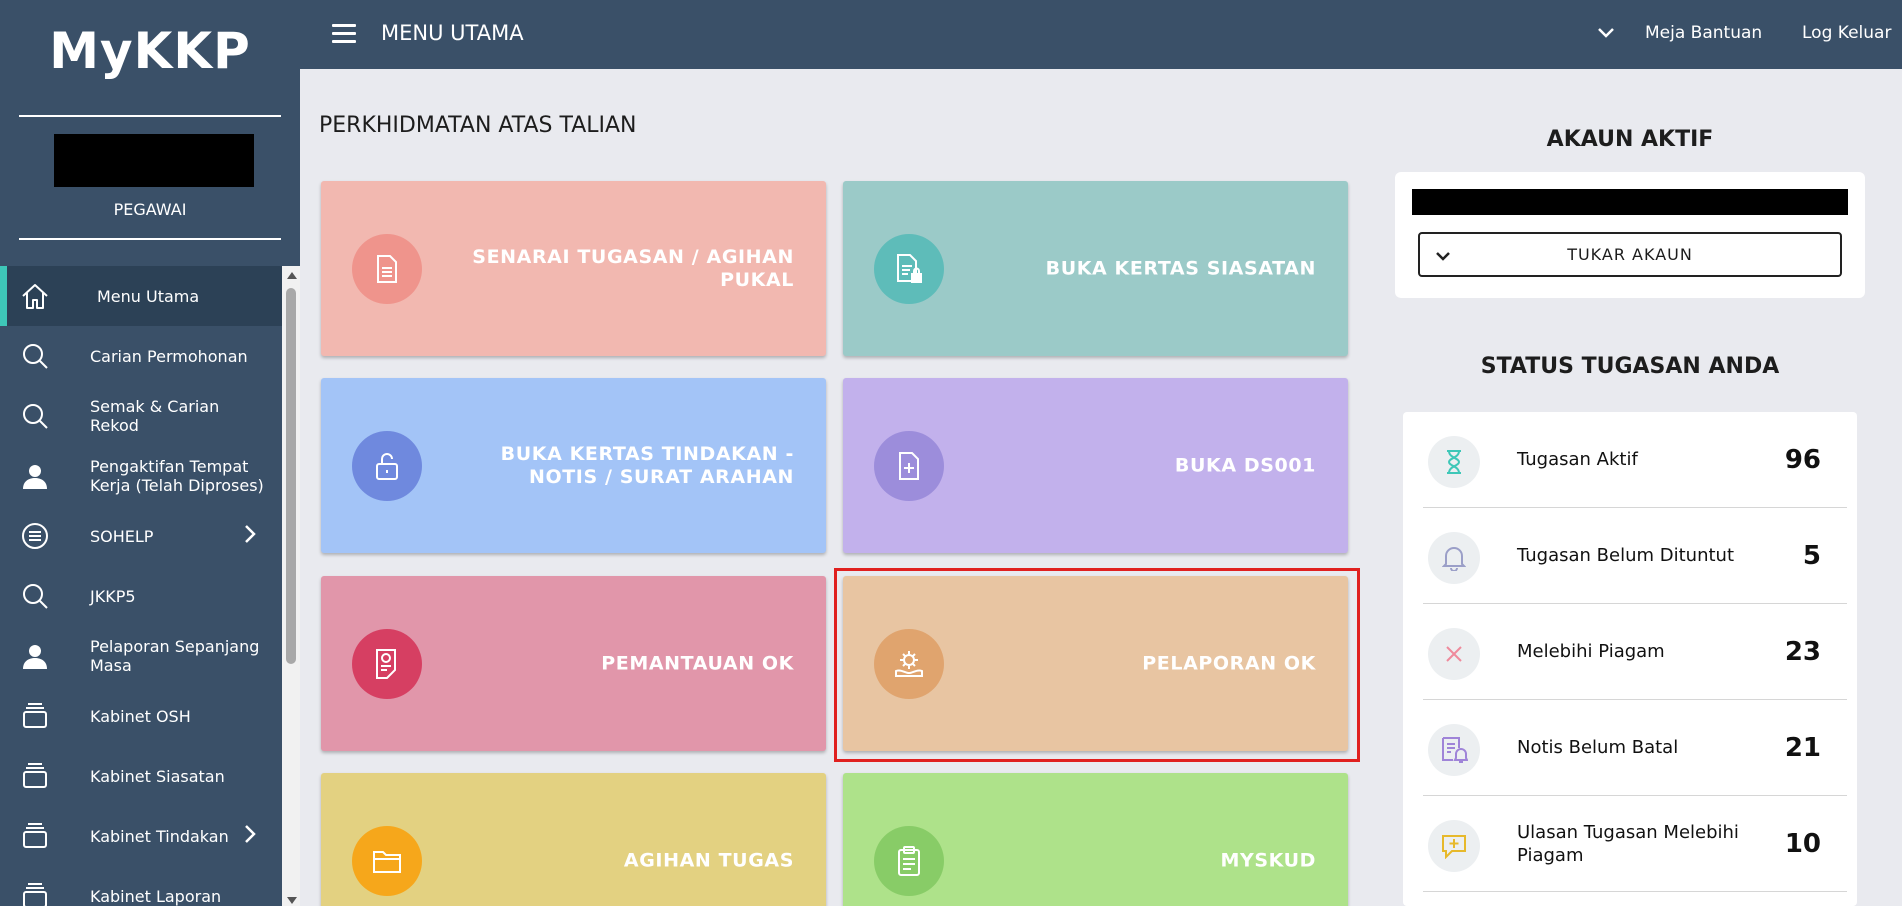 This screenshot has width=1902, height=906. I want to click on sidebar-item-kabinet-siasatan: Kabinet Siasatan, so click(141, 776).